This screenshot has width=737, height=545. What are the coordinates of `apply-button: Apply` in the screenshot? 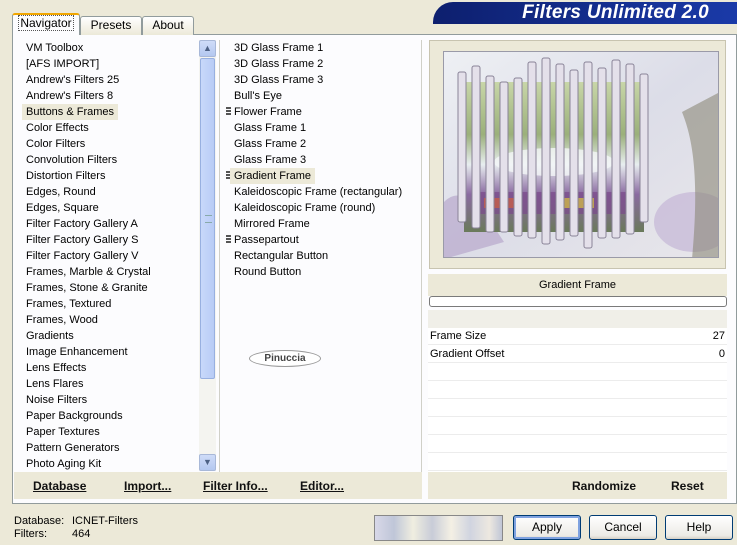 It's located at (547, 527).